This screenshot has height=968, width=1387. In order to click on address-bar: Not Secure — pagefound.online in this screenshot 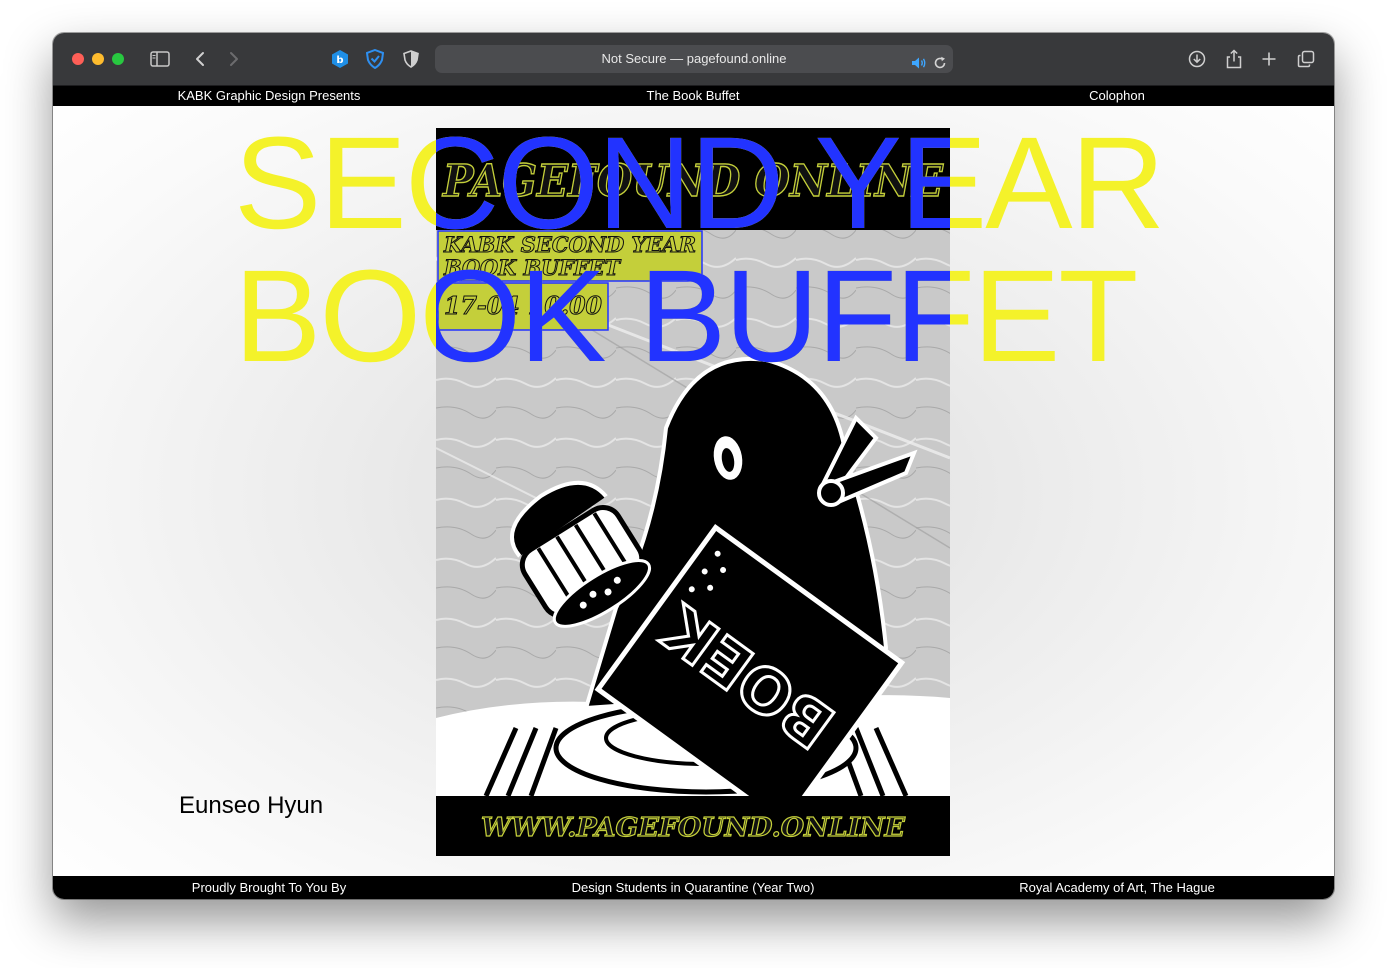, I will do `click(694, 59)`.